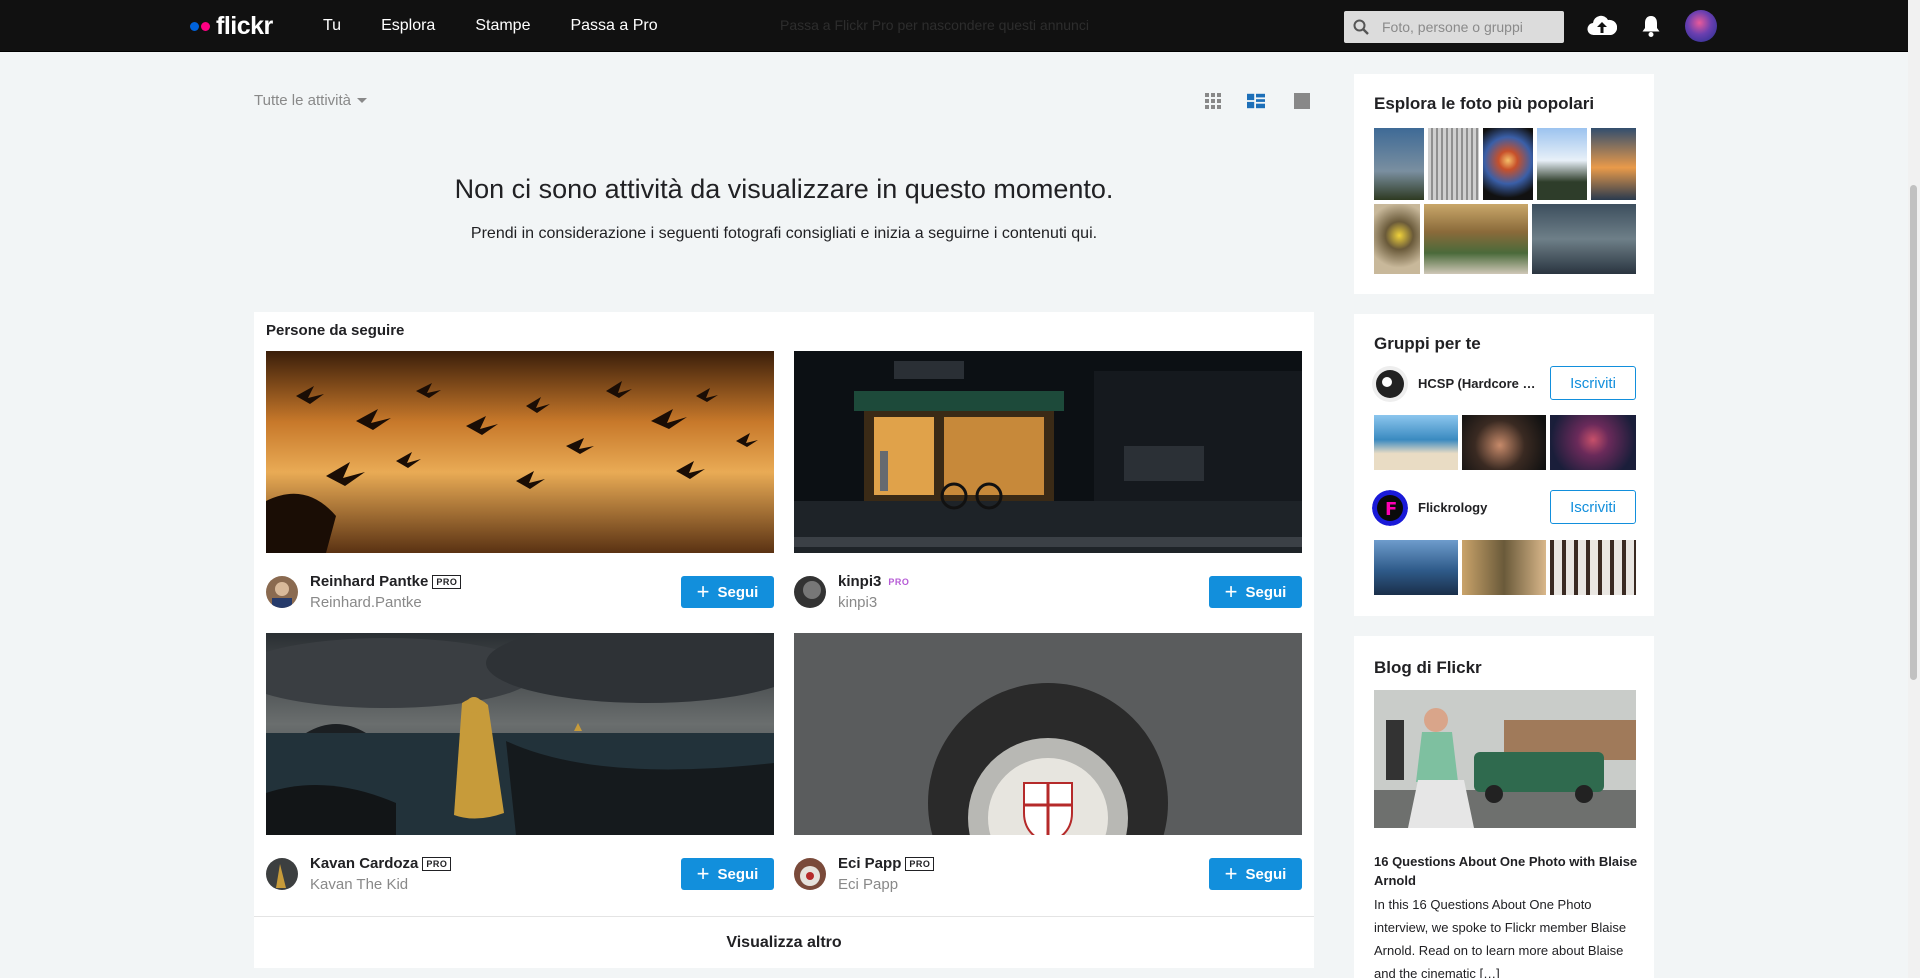  What do you see at coordinates (1913, 432) in the screenshot?
I see `scrollbar-thumb` at bounding box center [1913, 432].